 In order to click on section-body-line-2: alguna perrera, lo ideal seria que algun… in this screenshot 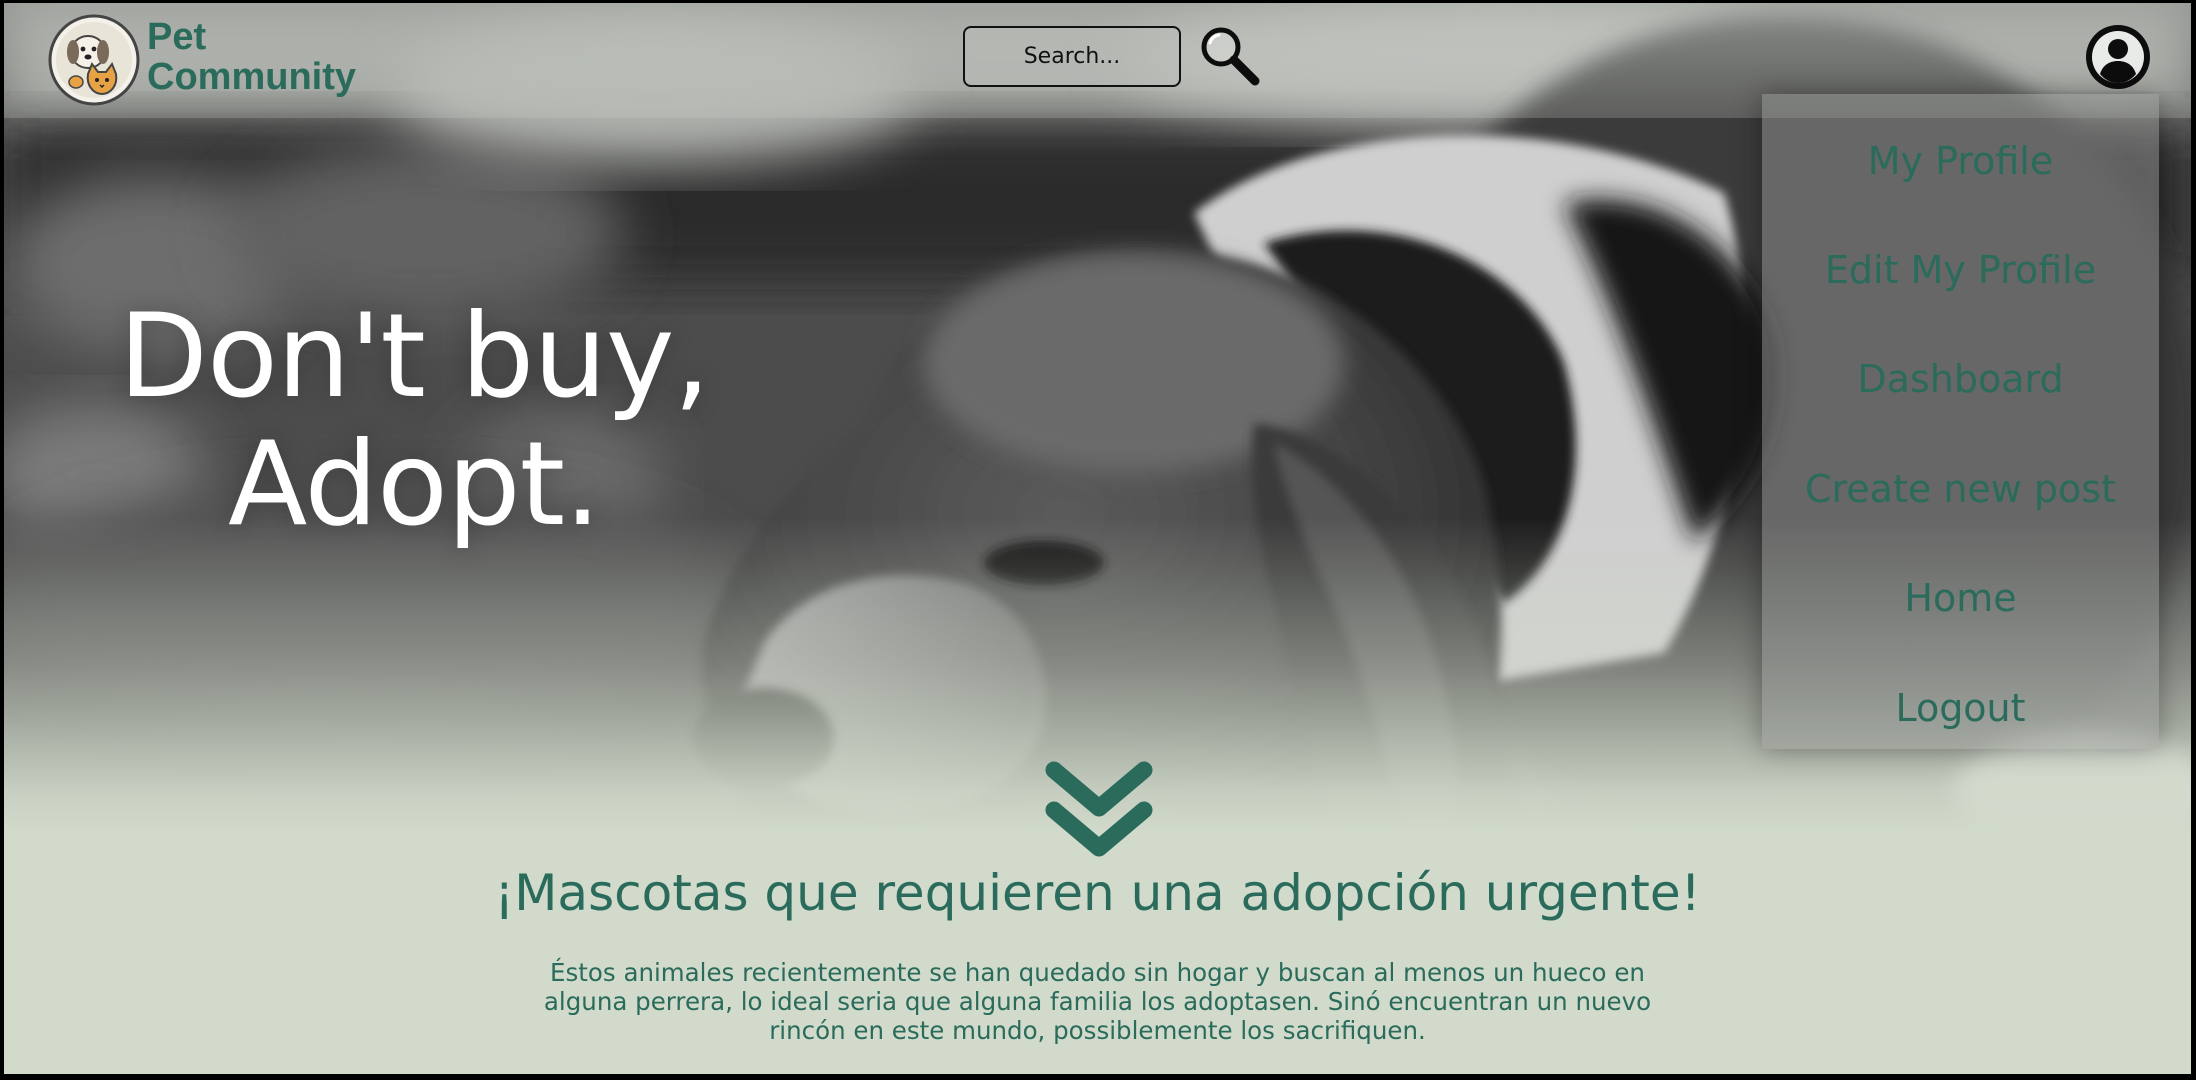, I will do `click(1097, 1001)`.